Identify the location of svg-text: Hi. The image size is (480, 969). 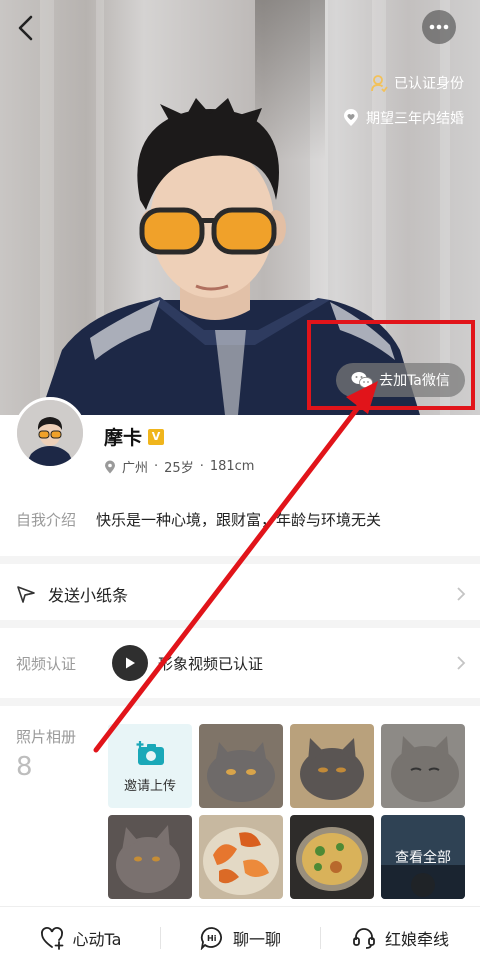
(212, 938).